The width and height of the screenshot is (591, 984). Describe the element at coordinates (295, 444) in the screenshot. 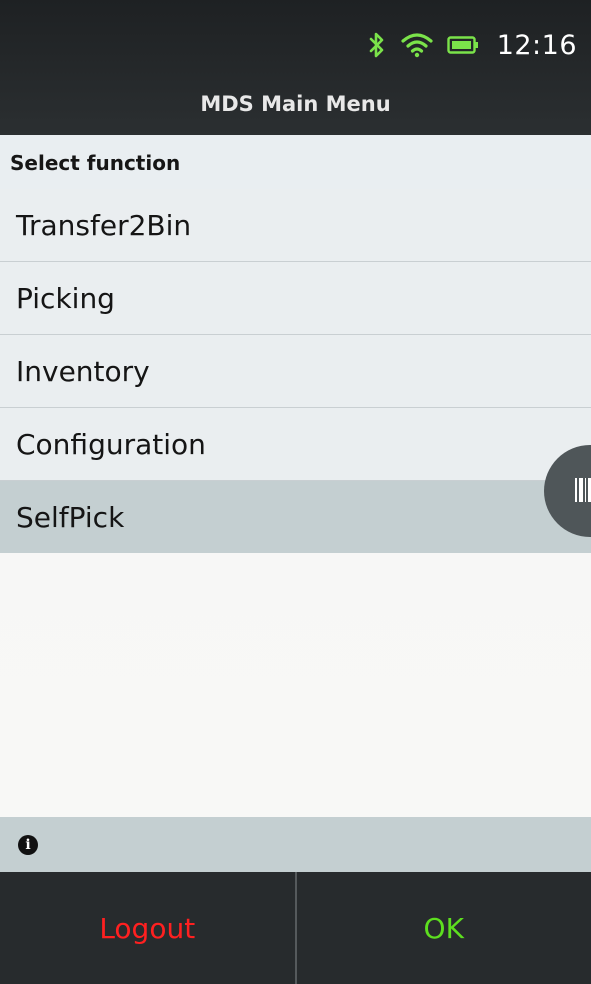

I see `menu-item-configuration: Configuration` at that location.